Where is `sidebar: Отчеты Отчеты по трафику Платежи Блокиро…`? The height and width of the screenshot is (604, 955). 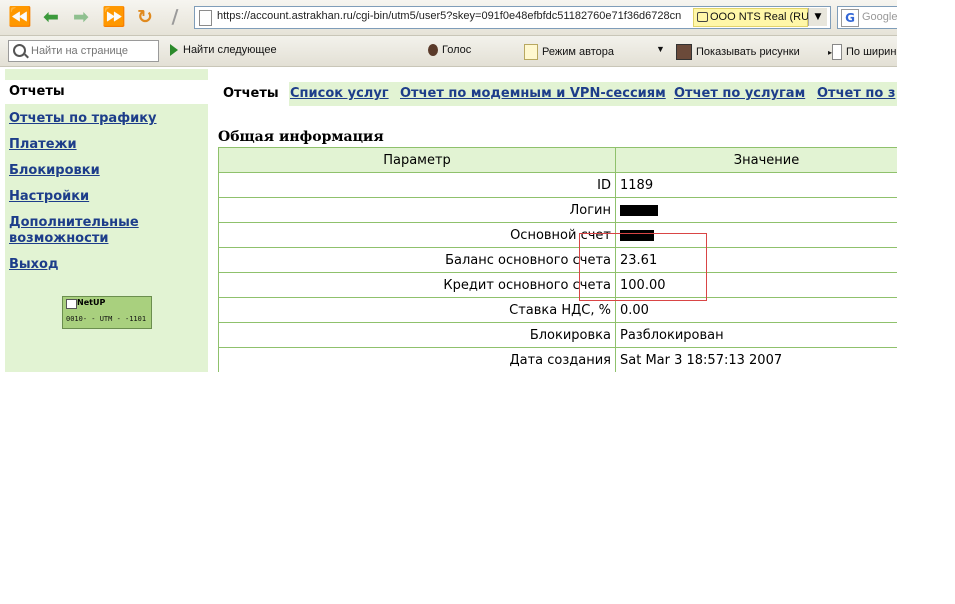
sidebar: Отчеты Отчеты по трафику Платежи Блокиро… is located at coordinates (106, 220).